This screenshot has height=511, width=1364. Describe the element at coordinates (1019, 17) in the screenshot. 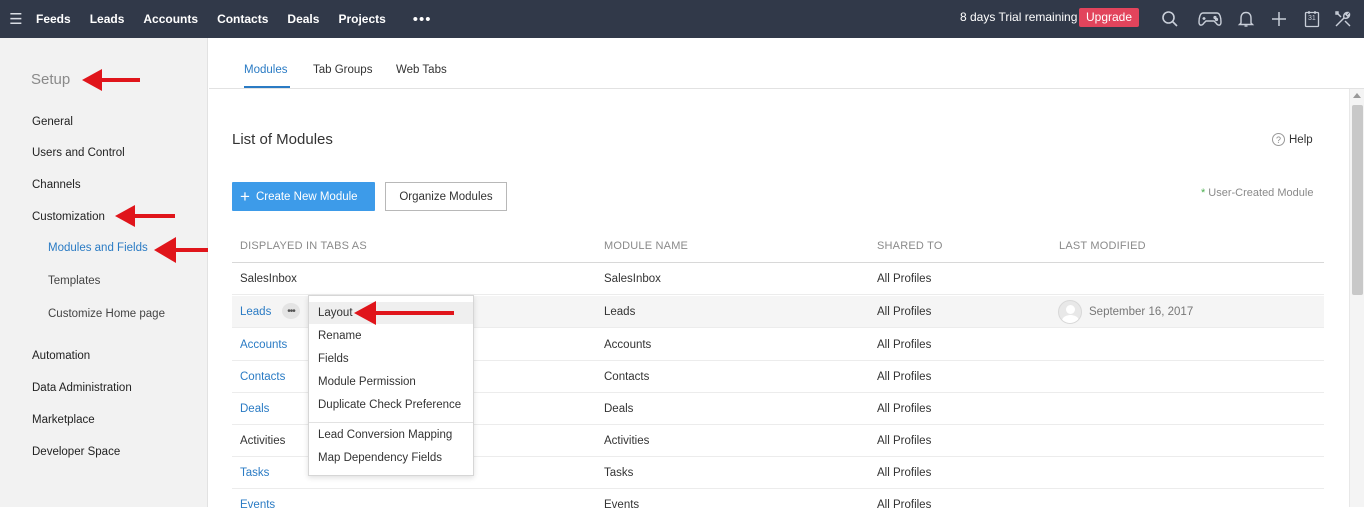

I see `trial-remaining-text: 8 days Trial remaining` at that location.